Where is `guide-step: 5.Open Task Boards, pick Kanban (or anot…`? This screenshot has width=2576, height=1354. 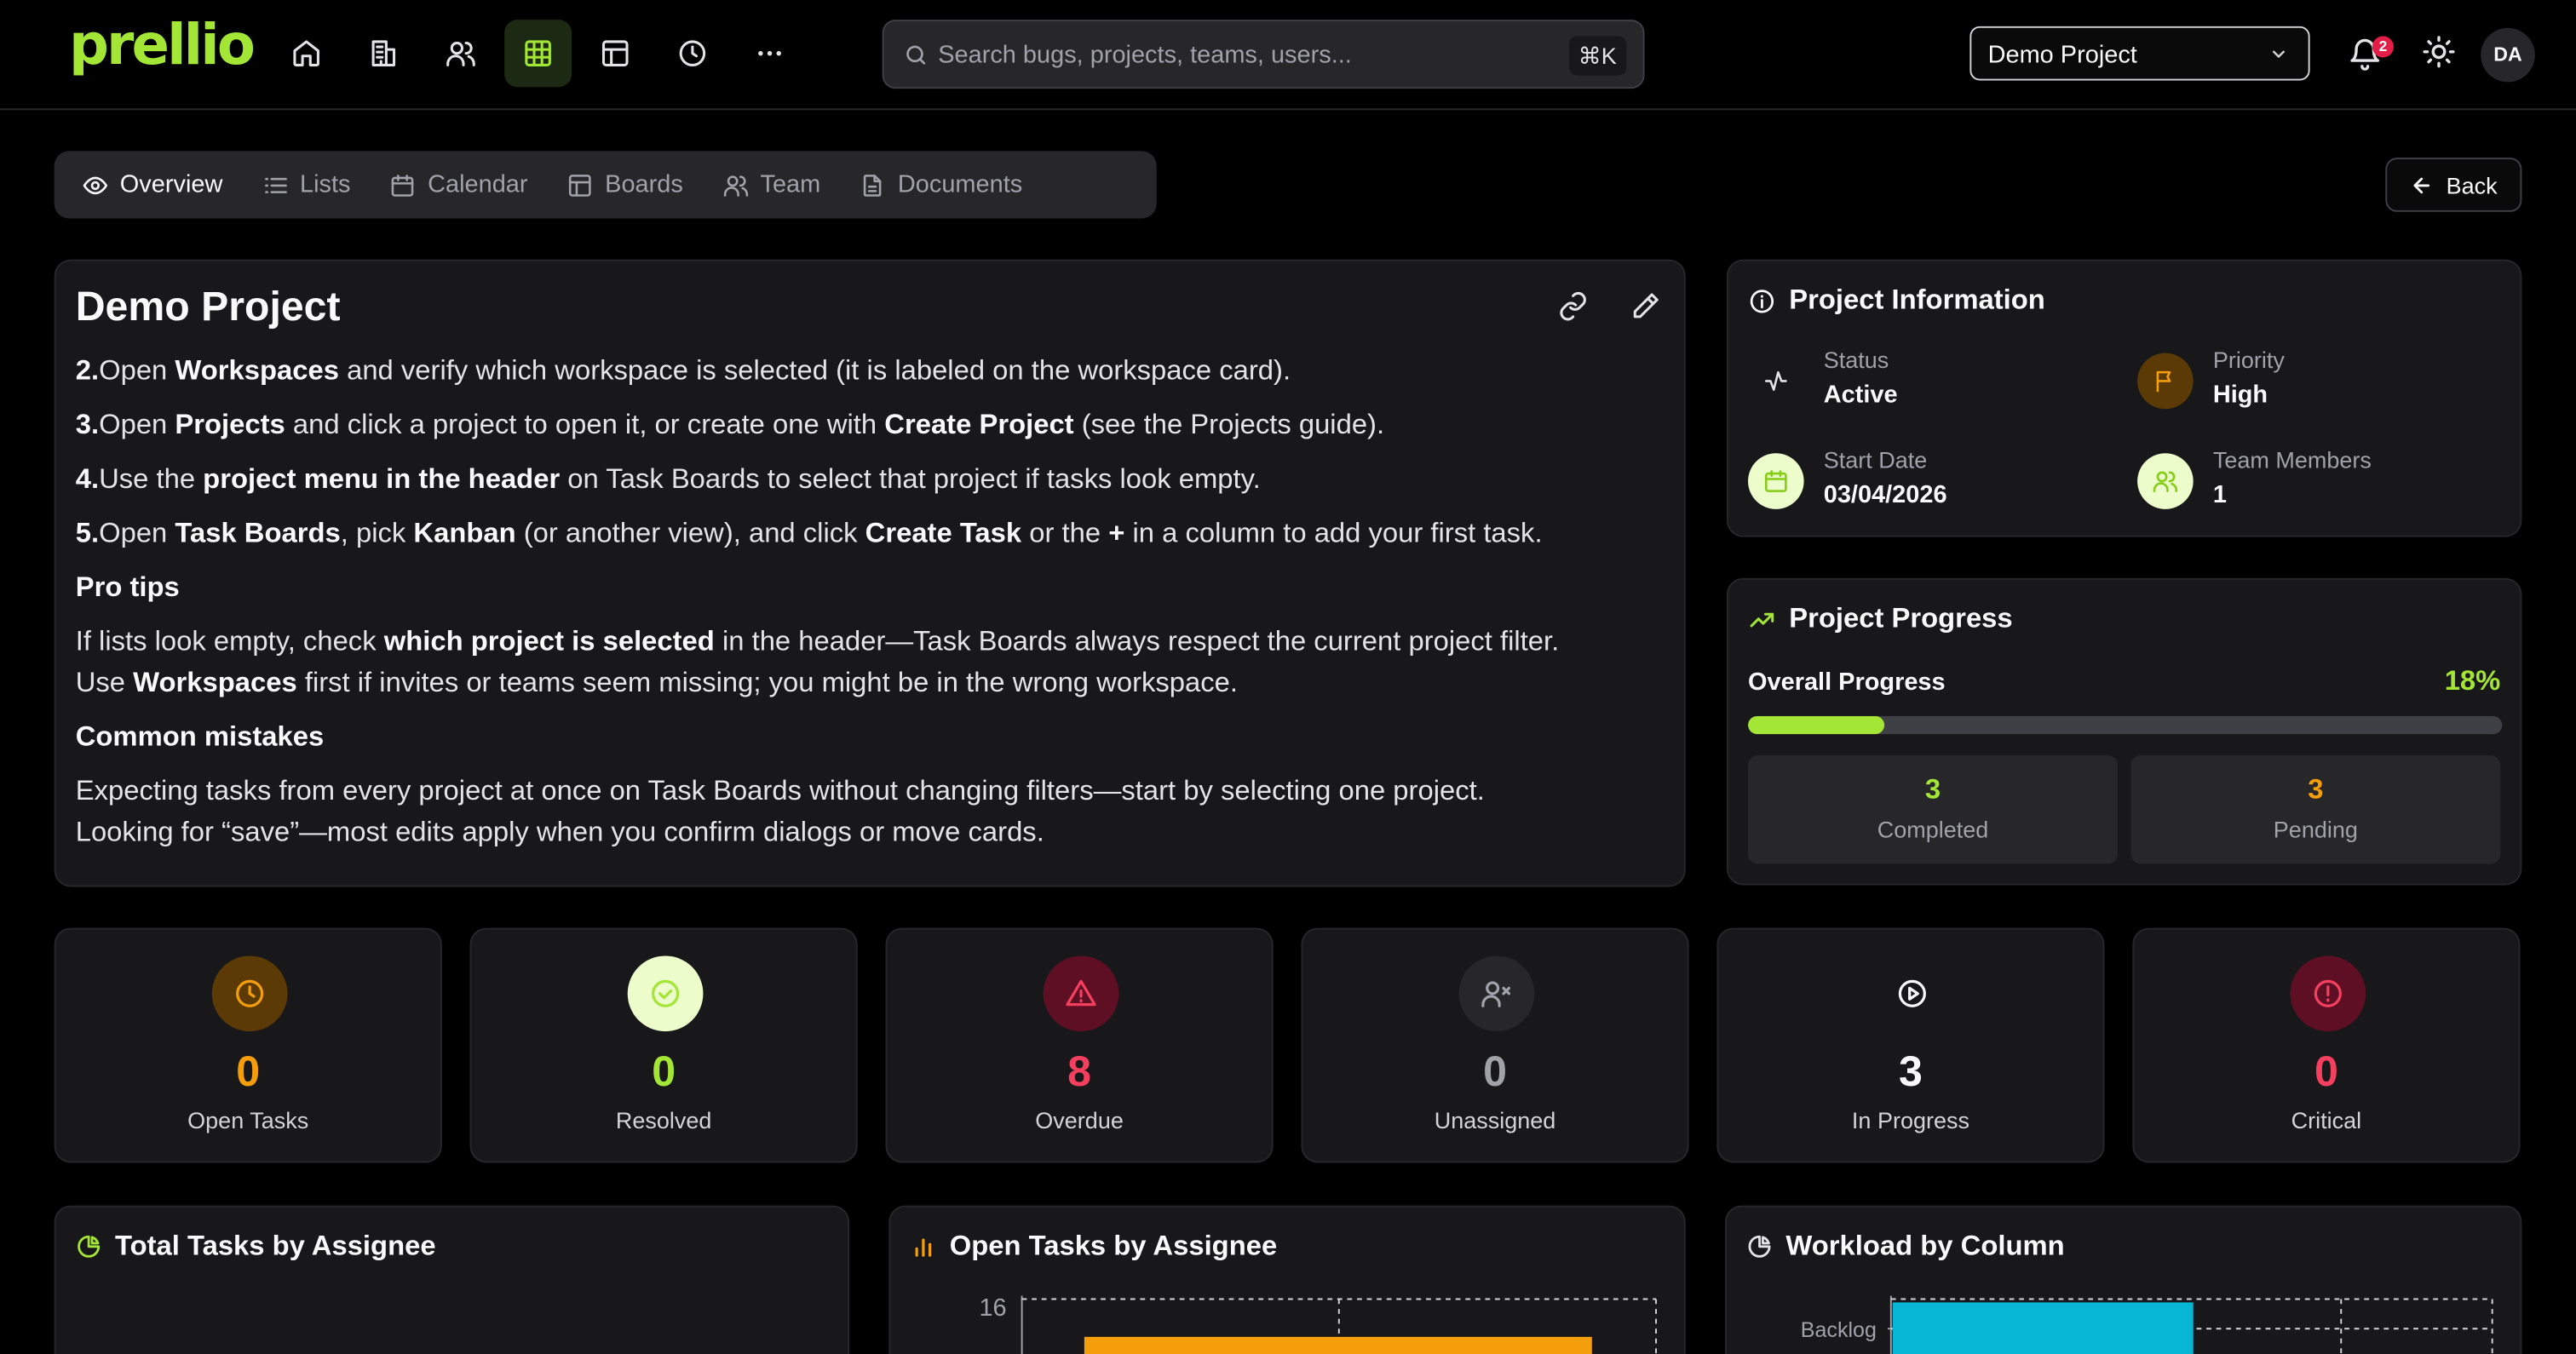 guide-step: 5.Open Task Boards, pick Kanban (or anot… is located at coordinates (809, 533).